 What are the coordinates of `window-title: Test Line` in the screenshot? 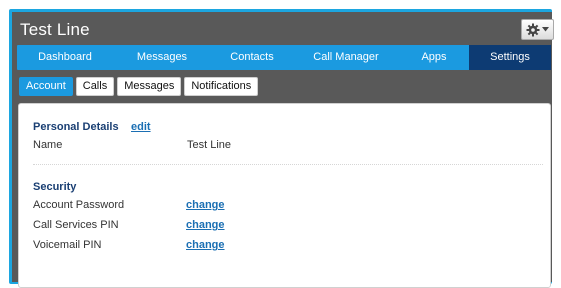 It's located at (55, 29).